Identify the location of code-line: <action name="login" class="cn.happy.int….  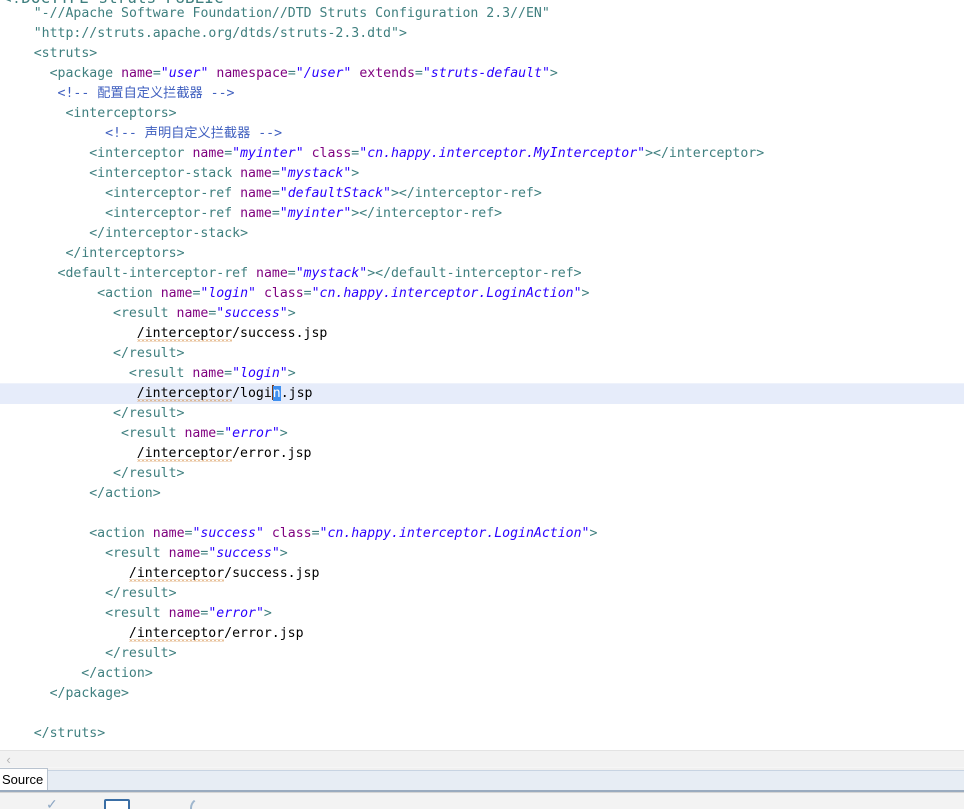
(482, 294).